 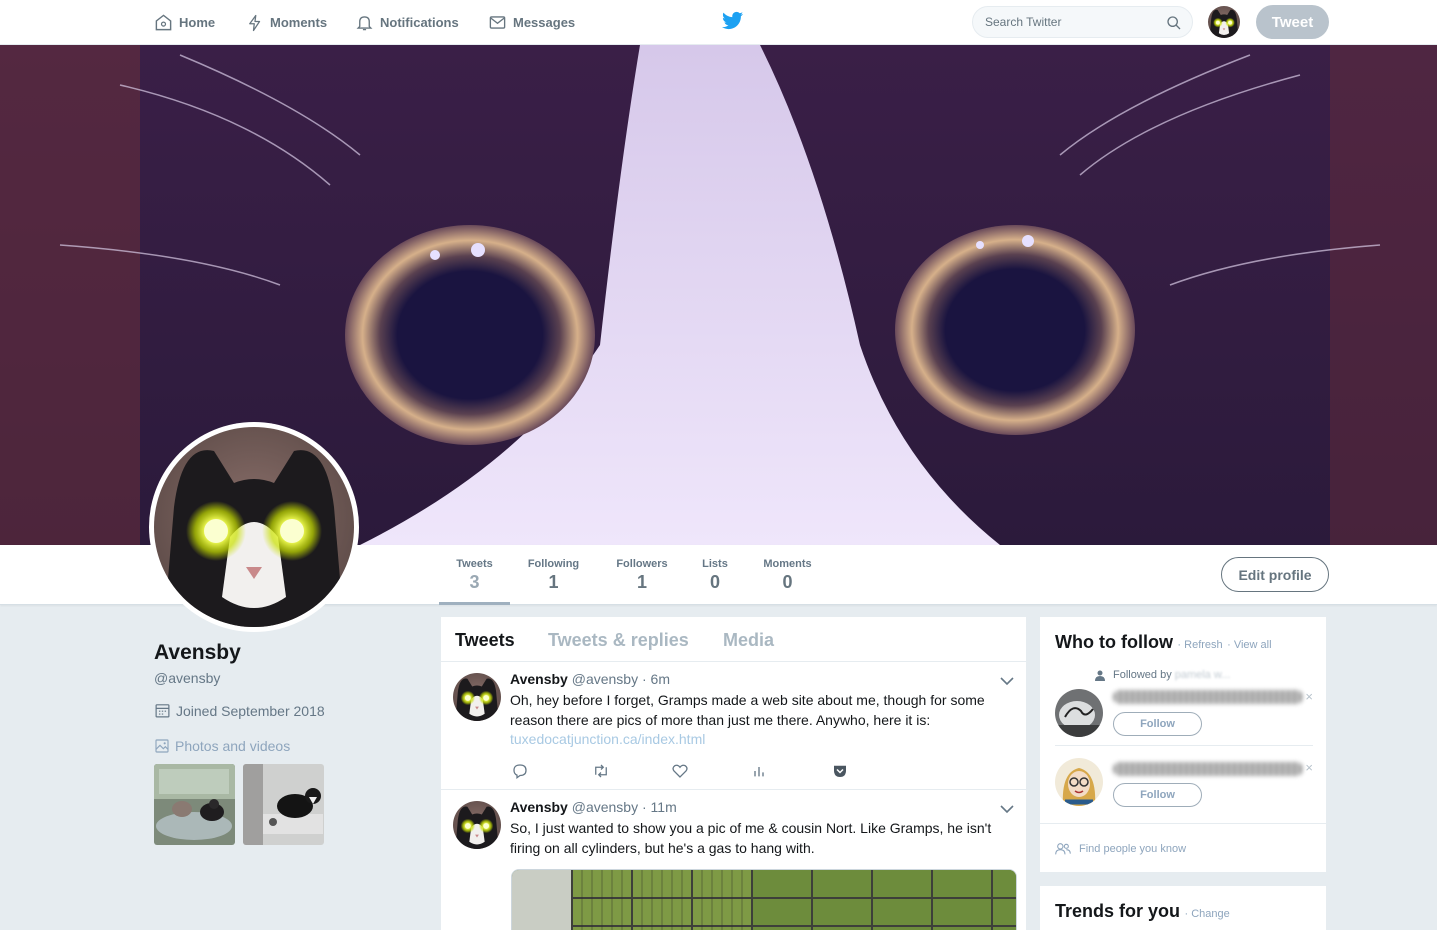 What do you see at coordinates (197, 653) in the screenshot?
I see `profile-name: Avensby` at bounding box center [197, 653].